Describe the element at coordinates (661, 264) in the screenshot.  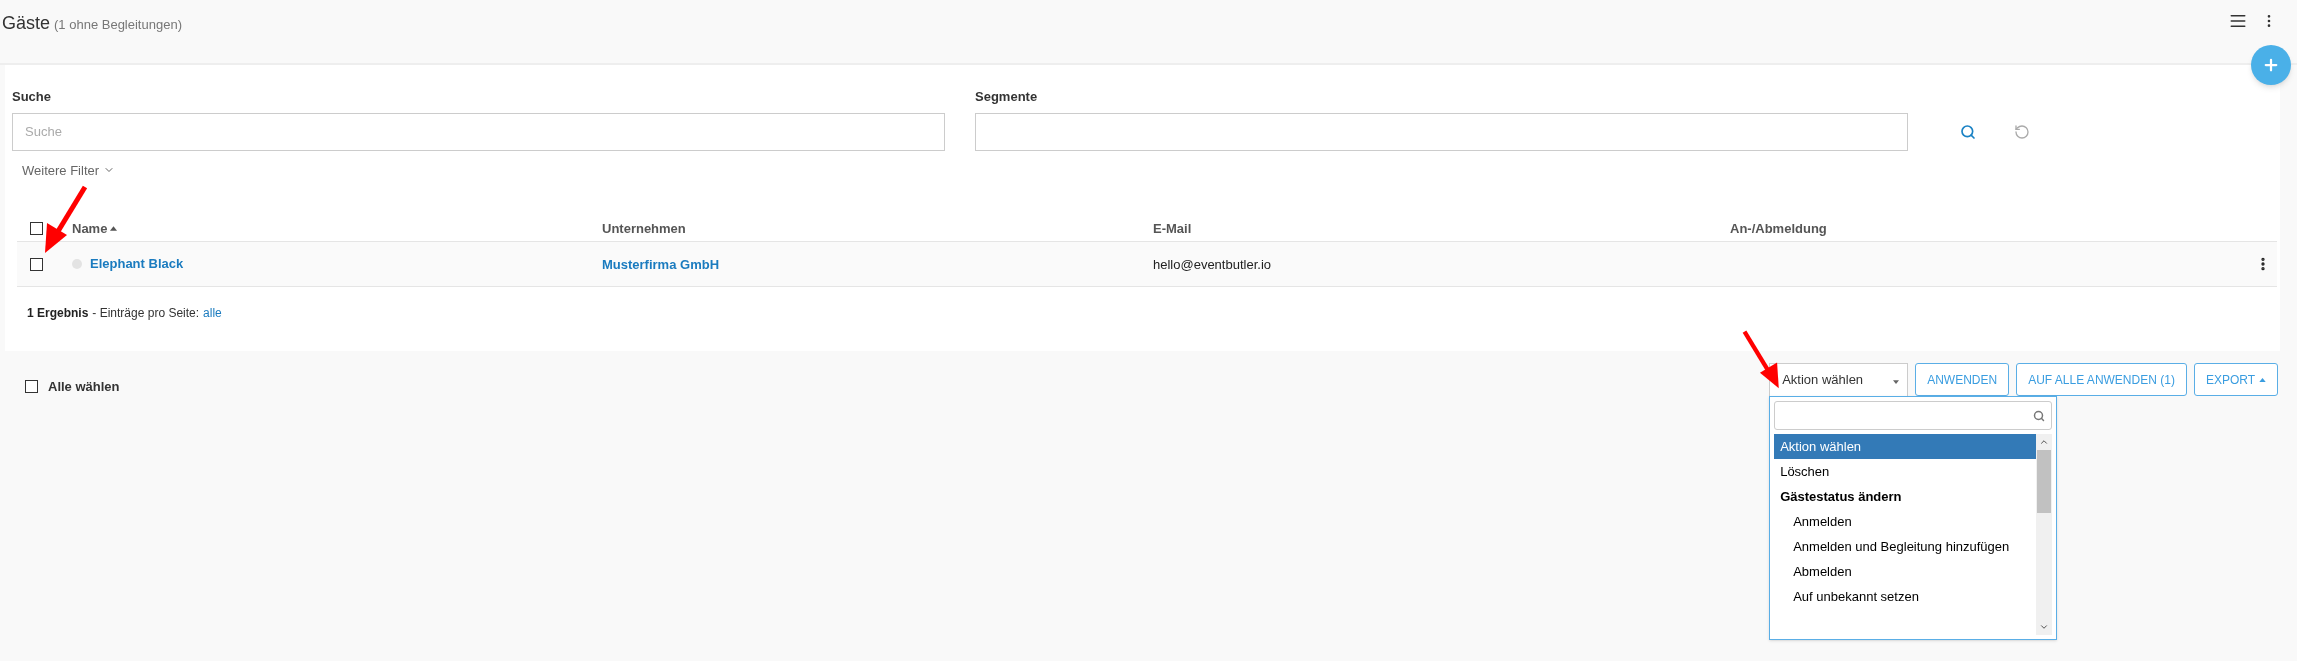
I see `company-link: Musterfirma GmbH` at that location.